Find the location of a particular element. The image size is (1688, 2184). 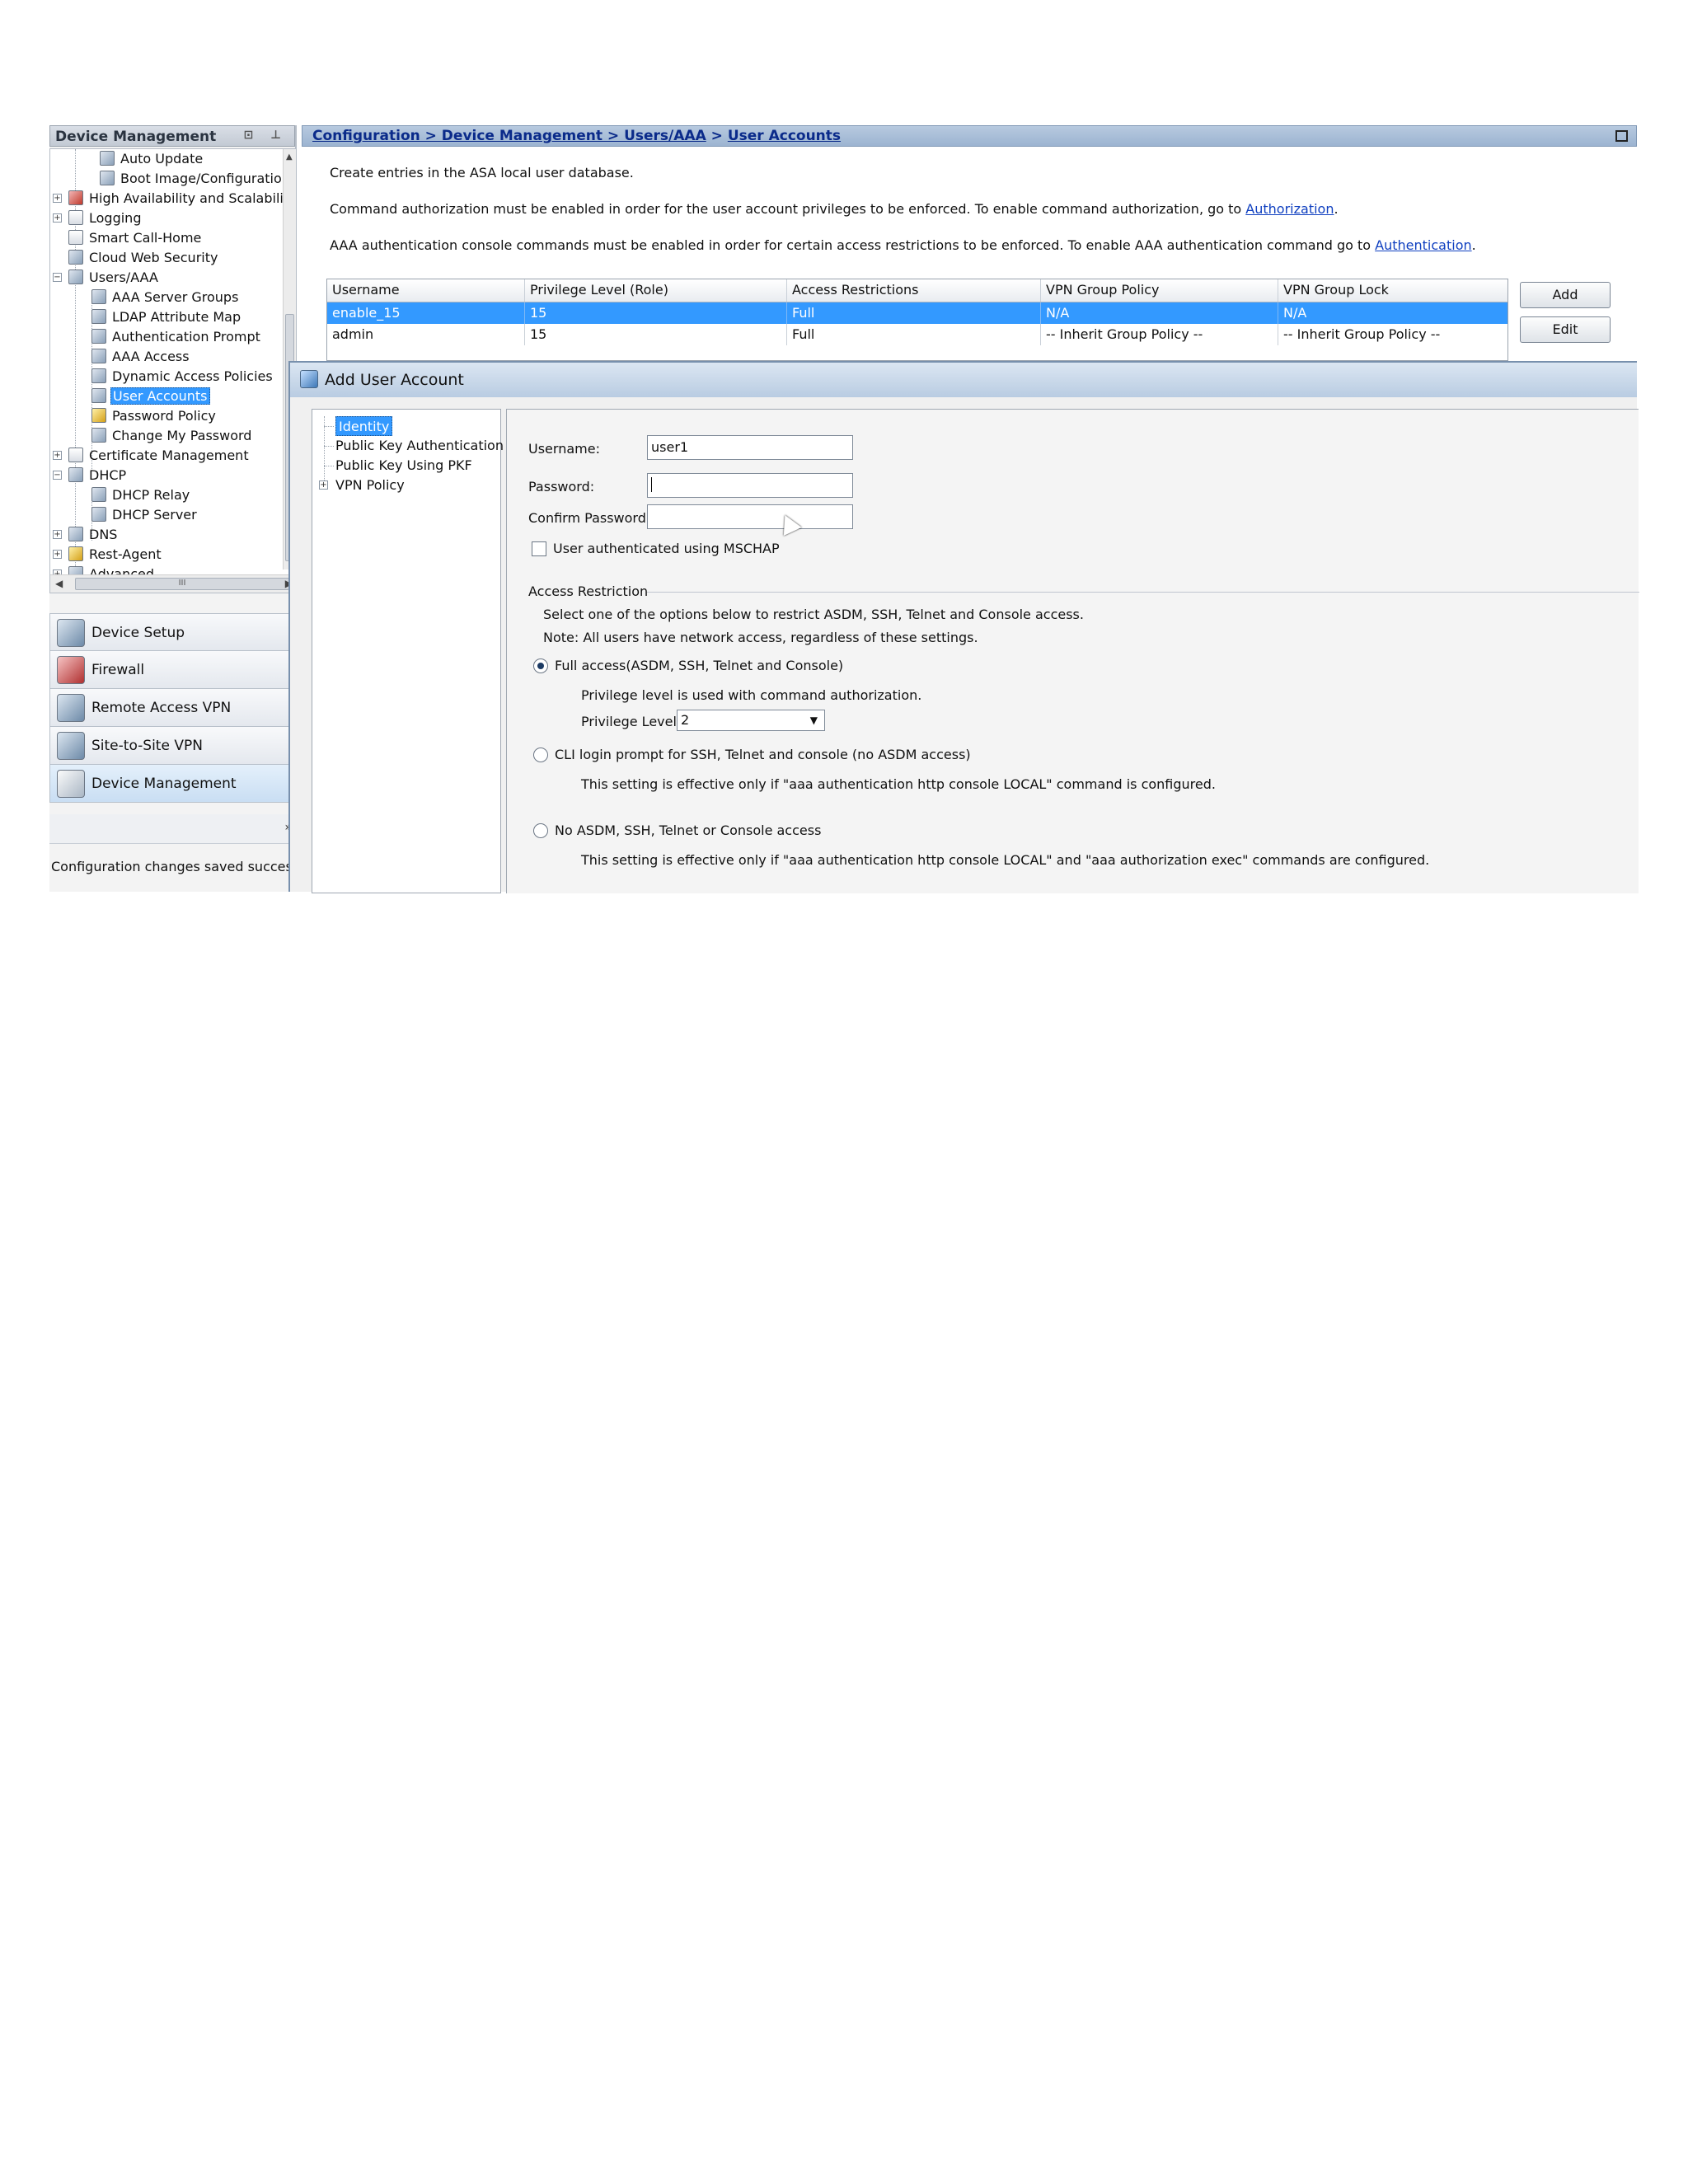

tree-horizontal-scrollbar: ◀ III ▶ is located at coordinates (173, 583).